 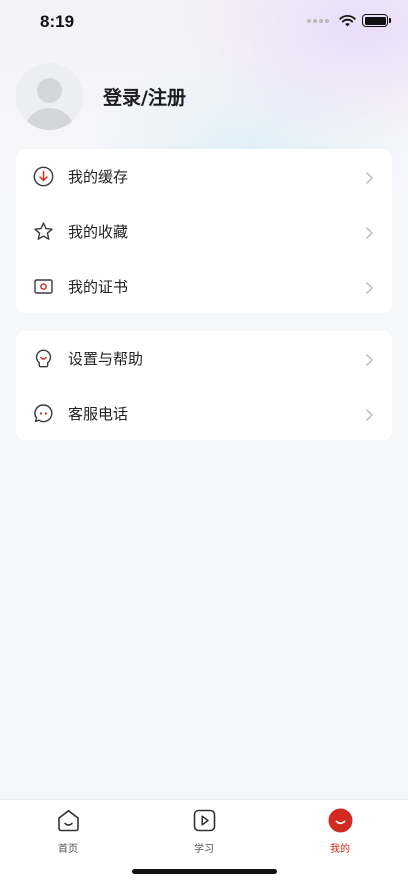 I want to click on menu-item-favorites: 我的收藏, so click(x=204, y=231).